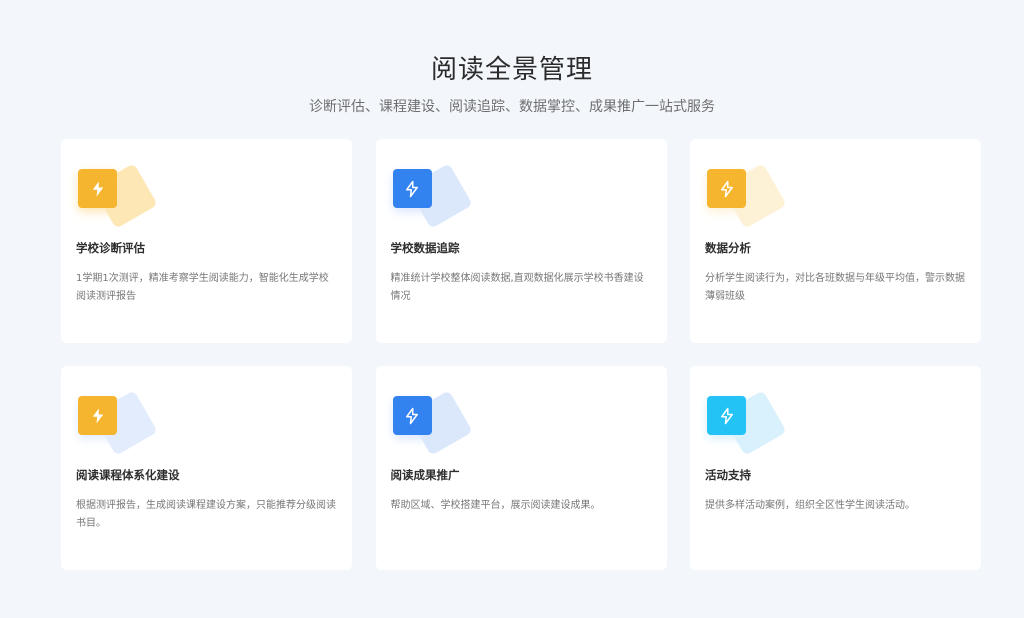 The height and width of the screenshot is (618, 1024). Describe the element at coordinates (835, 468) in the screenshot. I see `feature-card-activity: 活动支持 提供多样活动案例，组织全区性学生阅读活动。` at that location.